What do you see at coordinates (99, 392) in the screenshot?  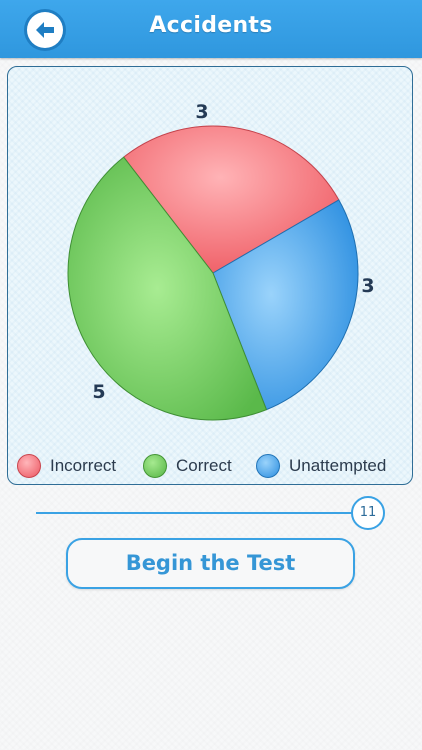 I see `slice-label-correct: 5` at bounding box center [99, 392].